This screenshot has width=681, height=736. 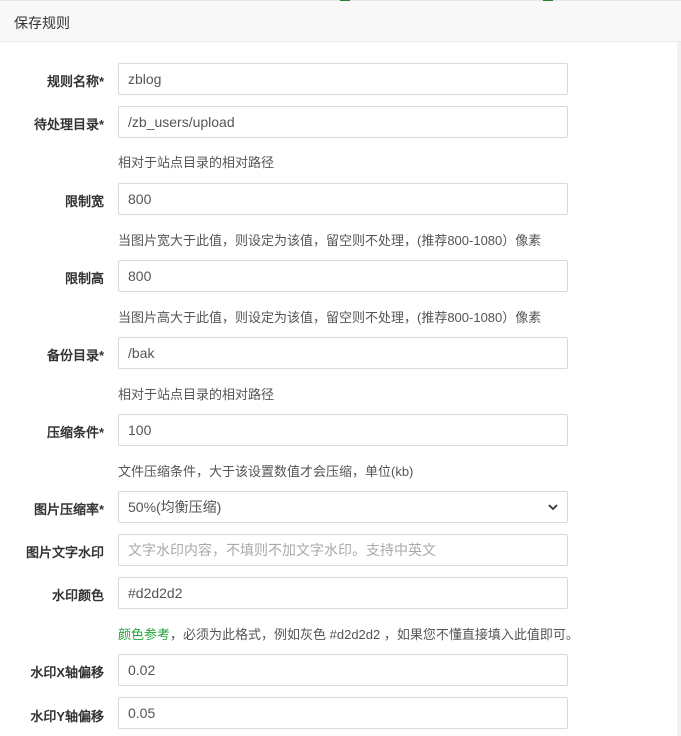 I want to click on pending-dir-hint: 相对于站点目录的相对路径, so click(x=196, y=162).